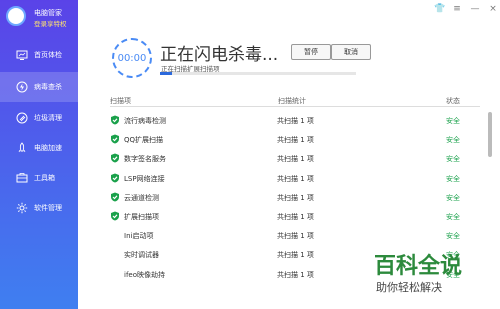  I want to click on broom-icon, so click(22, 118).